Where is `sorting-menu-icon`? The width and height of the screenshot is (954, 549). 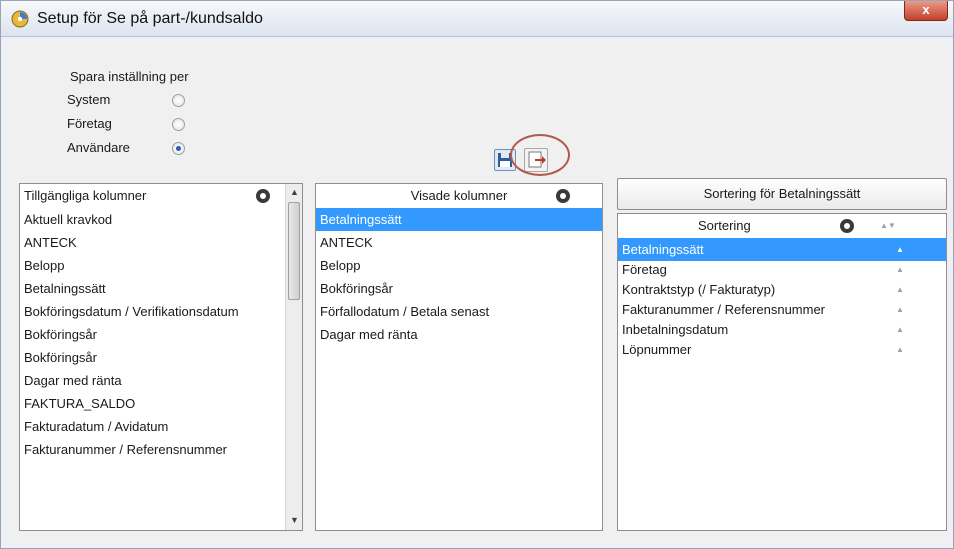 sorting-menu-icon is located at coordinates (847, 226).